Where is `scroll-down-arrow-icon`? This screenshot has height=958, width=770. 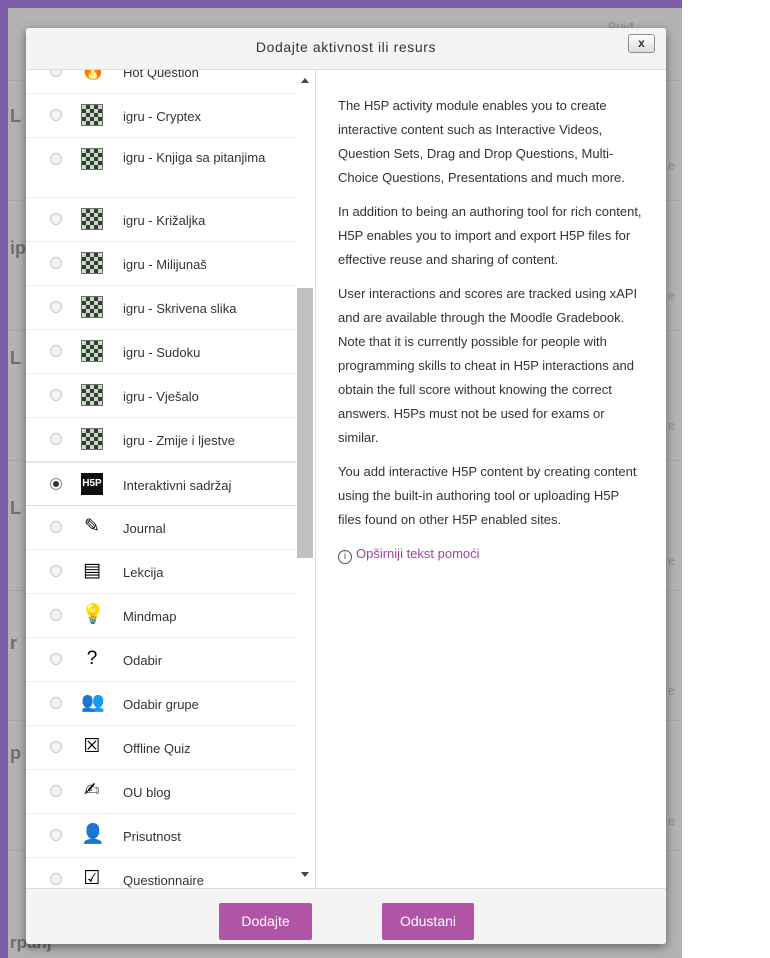 scroll-down-arrow-icon is located at coordinates (305, 874).